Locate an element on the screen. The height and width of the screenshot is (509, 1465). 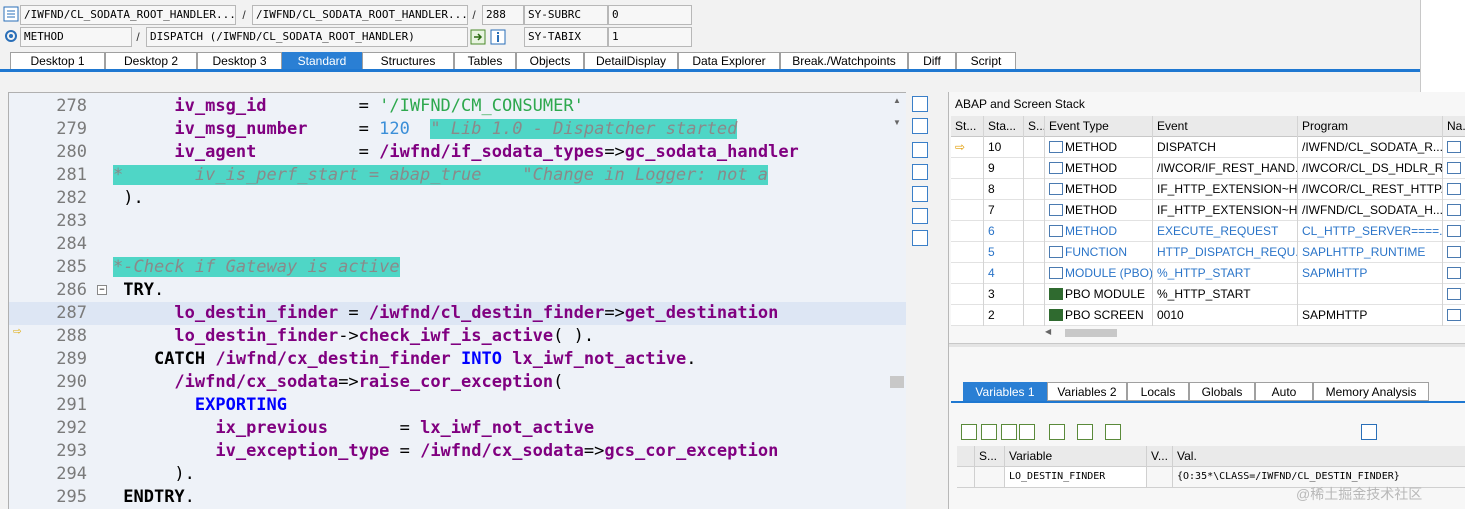
new-tool-icon is located at coordinates (920, 126).